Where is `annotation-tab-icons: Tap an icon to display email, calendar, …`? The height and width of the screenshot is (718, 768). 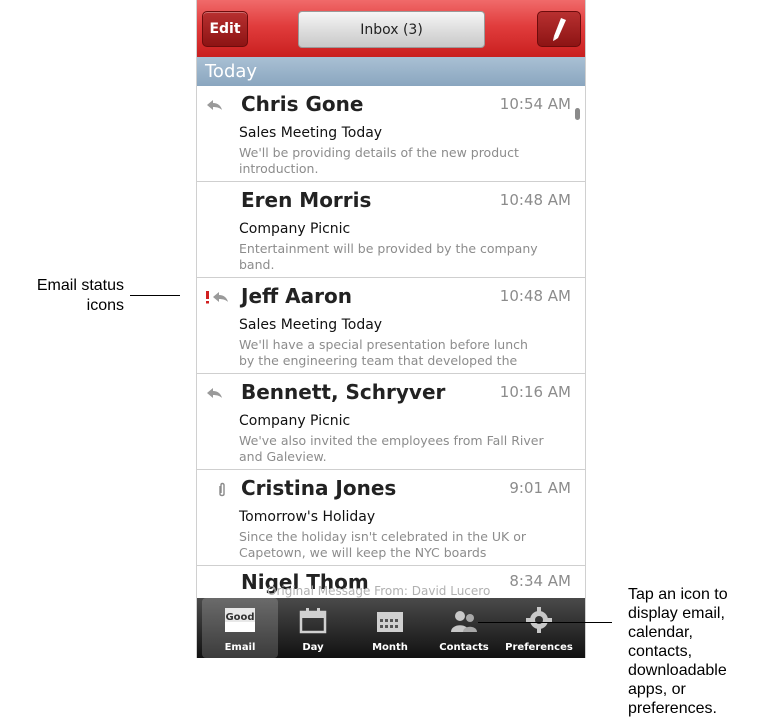
annotation-tab-icons: Tap an icon to display email, calendar, … is located at coordinates (698, 651).